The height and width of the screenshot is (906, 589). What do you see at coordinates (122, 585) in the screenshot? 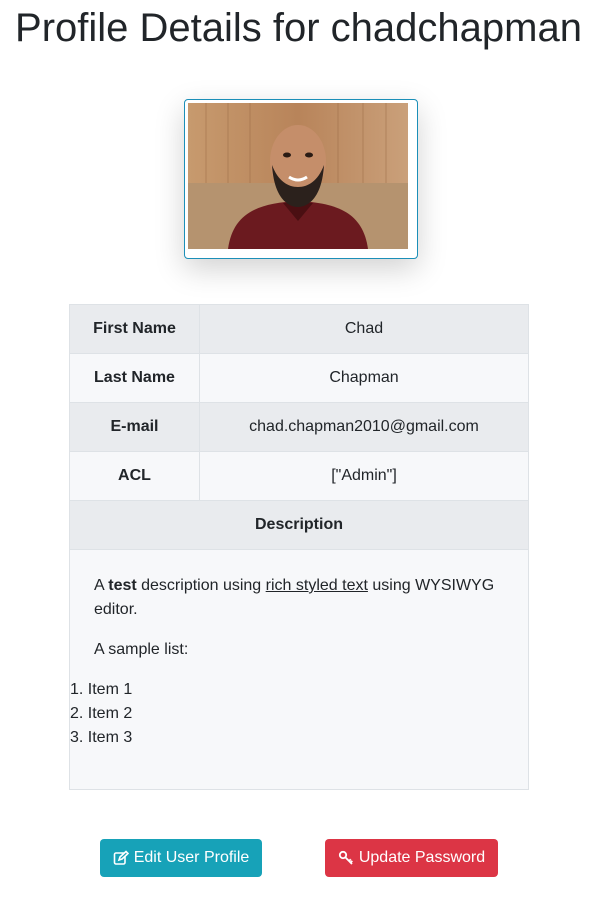
I see `description-bold-text: test` at bounding box center [122, 585].